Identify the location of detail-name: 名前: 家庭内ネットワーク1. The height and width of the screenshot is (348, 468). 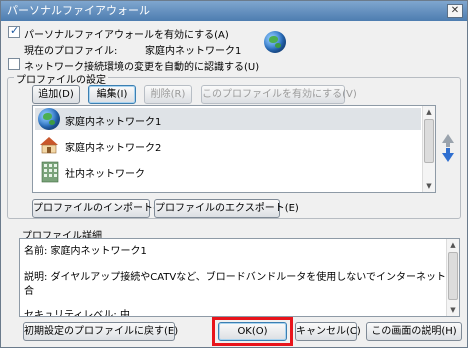
(85, 251).